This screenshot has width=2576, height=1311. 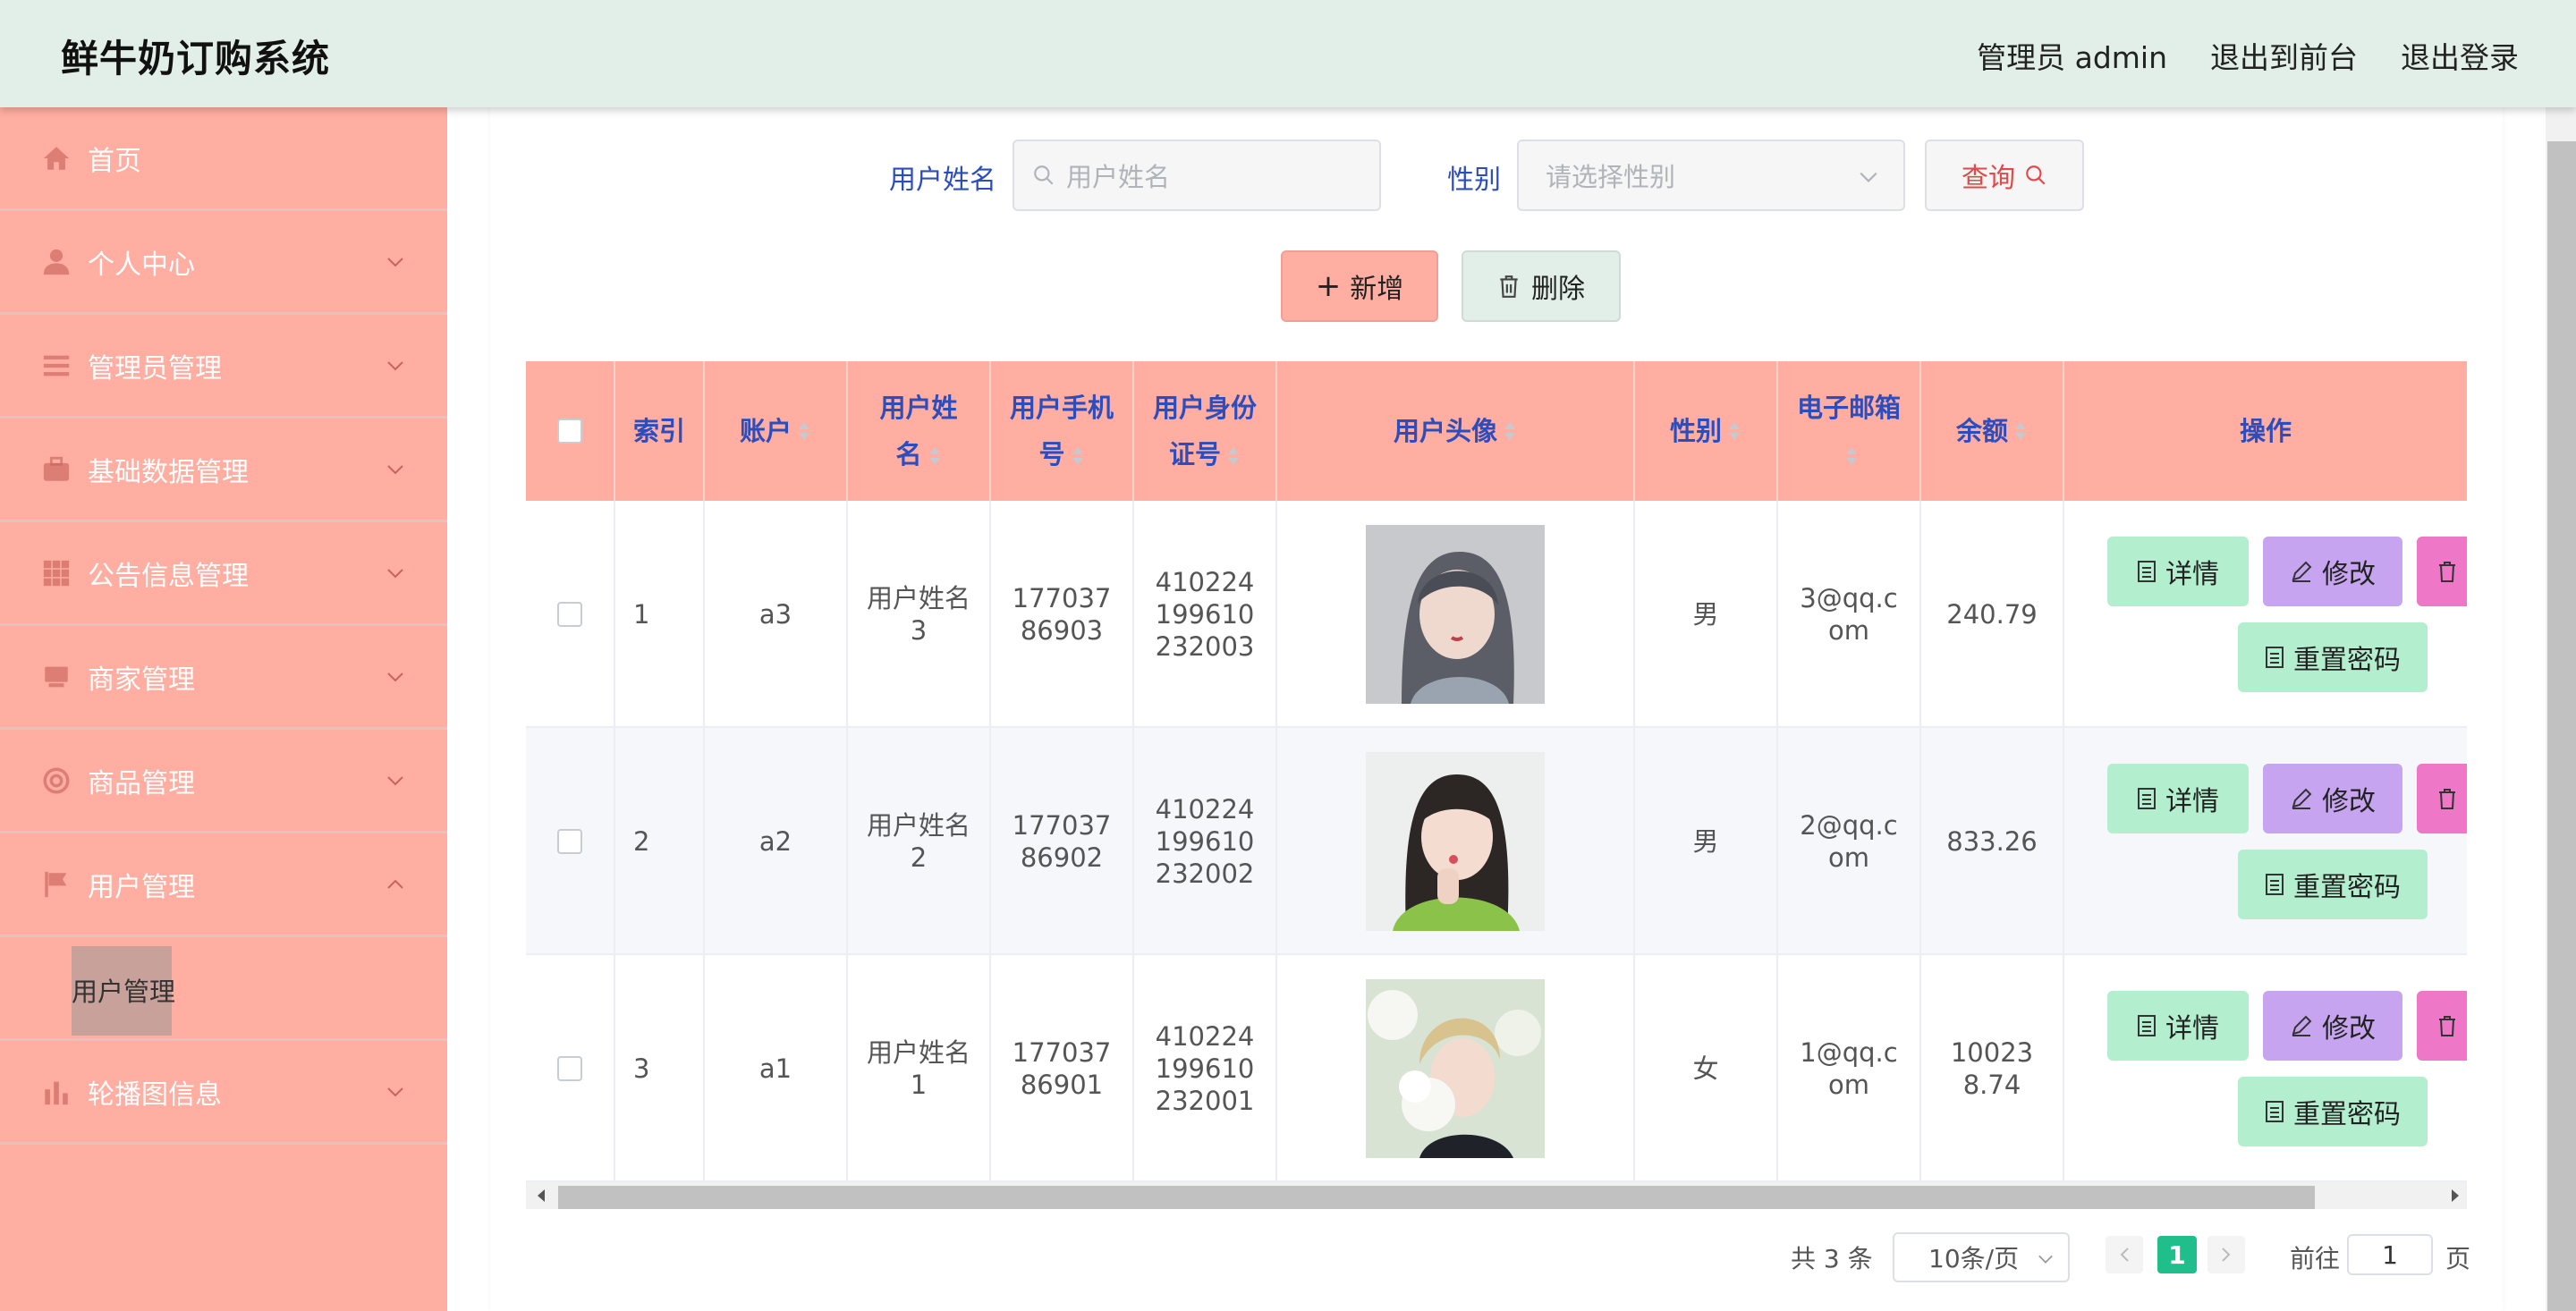 What do you see at coordinates (1711, 175) in the screenshot?
I see `gender-select: 请选择性别` at bounding box center [1711, 175].